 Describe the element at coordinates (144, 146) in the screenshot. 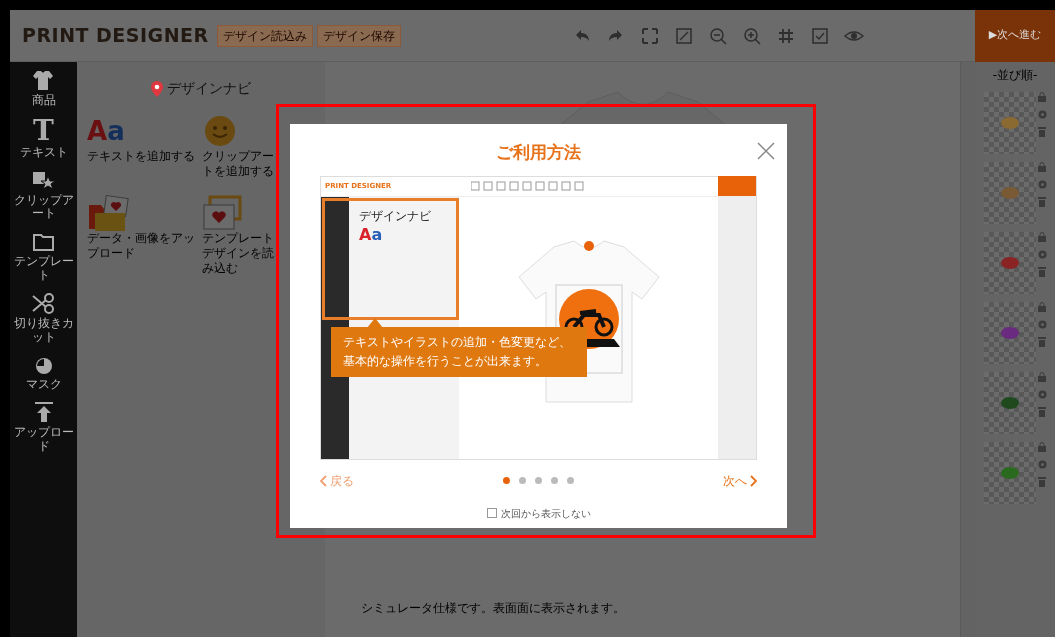

I see `design-navi-item: Aa テキストを追加する` at that location.